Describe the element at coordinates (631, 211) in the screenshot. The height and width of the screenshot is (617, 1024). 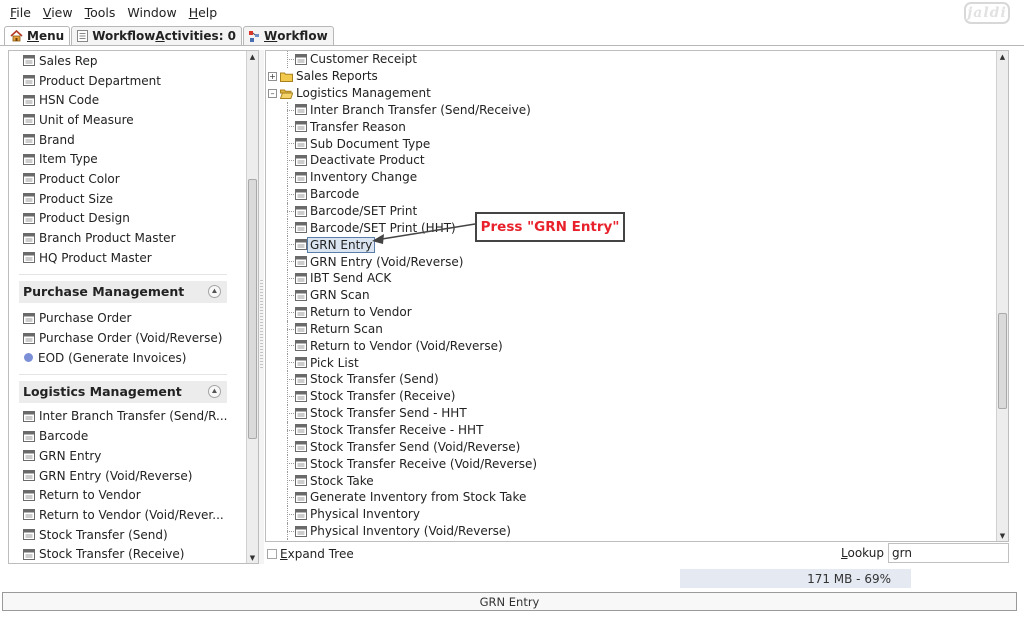
I see `tree-item: Barcode/SET Print` at that location.